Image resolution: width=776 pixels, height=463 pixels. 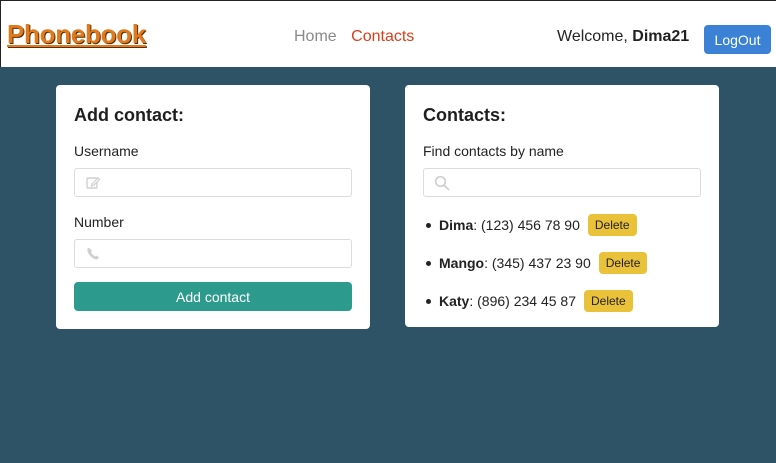 What do you see at coordinates (465, 115) in the screenshot?
I see `contacts-title: Contacts:` at bounding box center [465, 115].